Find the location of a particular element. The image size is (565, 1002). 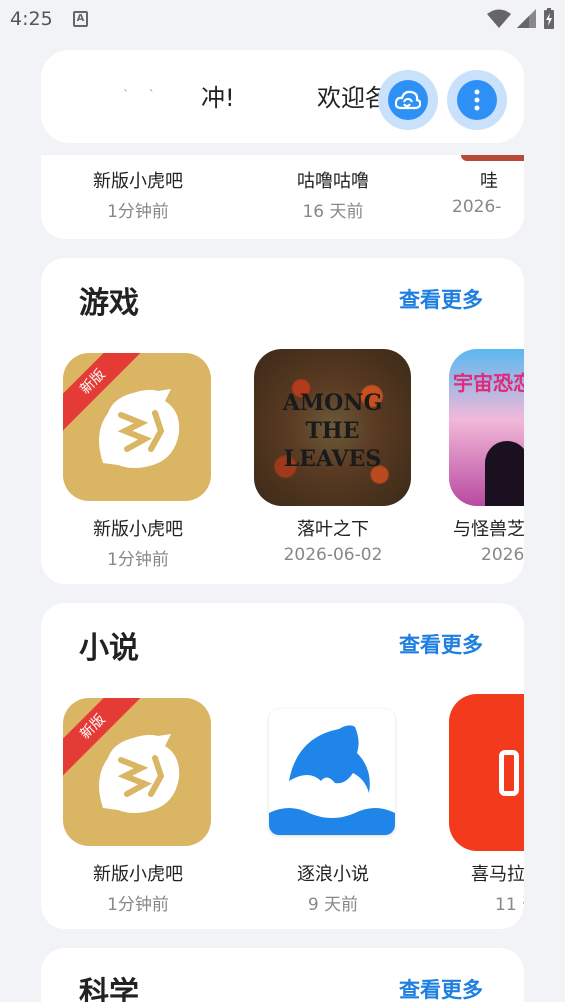

list-item: 咕噜咕噜 16 天前 is located at coordinates (333, 194).